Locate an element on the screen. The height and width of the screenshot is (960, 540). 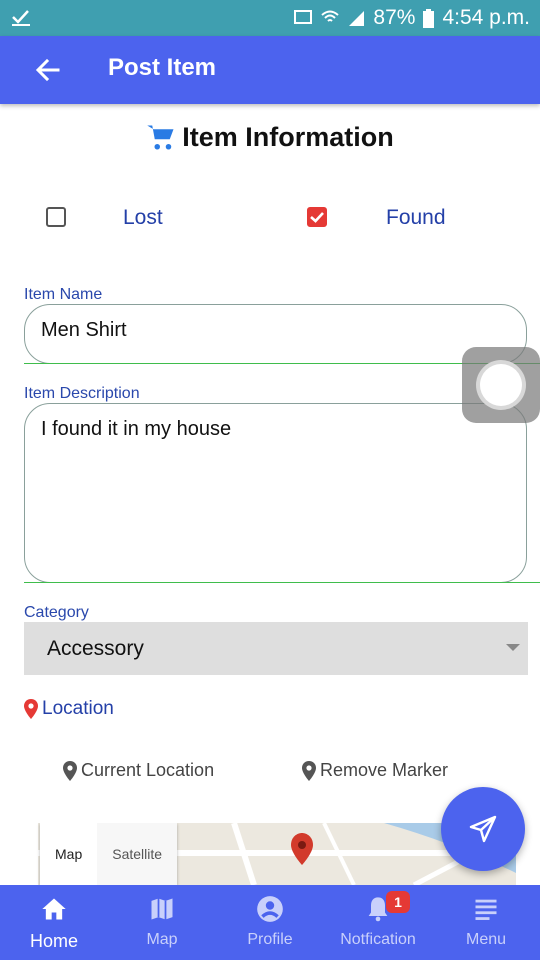
check-notification-icon is located at coordinates (21, 18).